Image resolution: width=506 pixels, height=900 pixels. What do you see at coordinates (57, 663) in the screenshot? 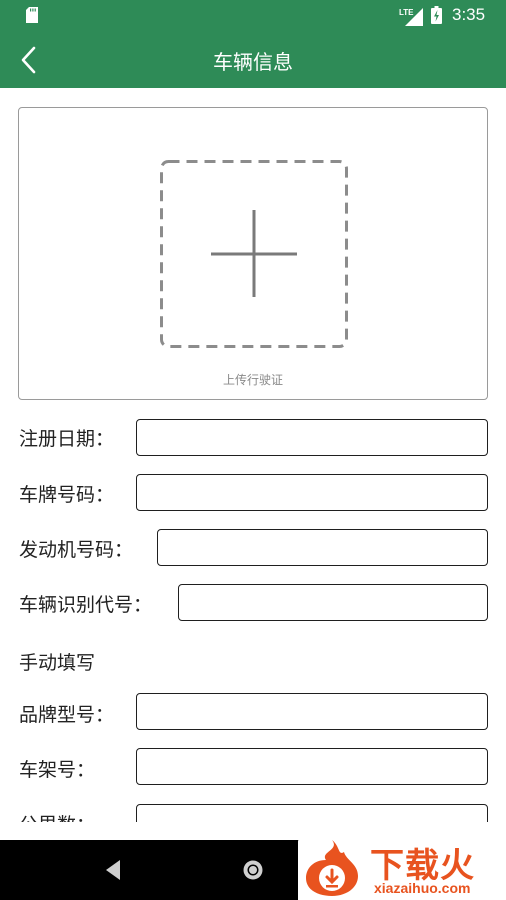
I see `manual-entry-heading: 手动填写` at bounding box center [57, 663].